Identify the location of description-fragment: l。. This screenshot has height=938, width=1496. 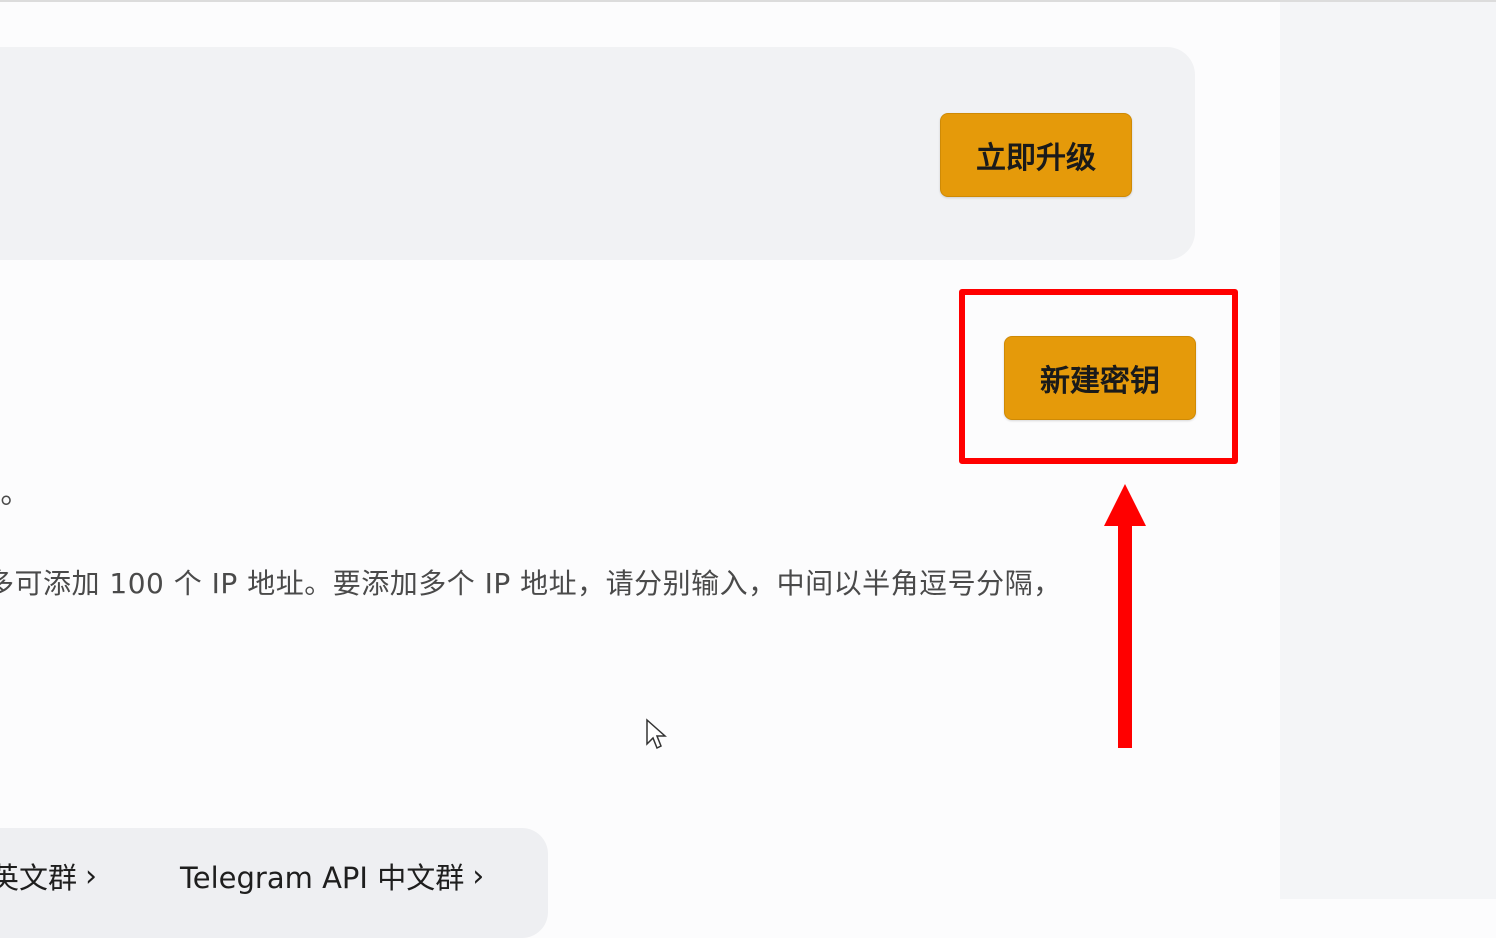
(15, 493).